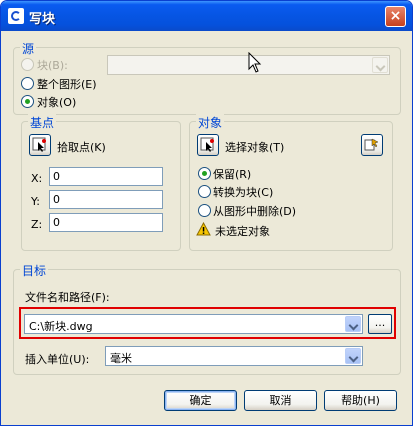 This screenshot has width=413, height=426. Describe the element at coordinates (255, 62) in the screenshot. I see `mouse-pointer-icon` at that location.